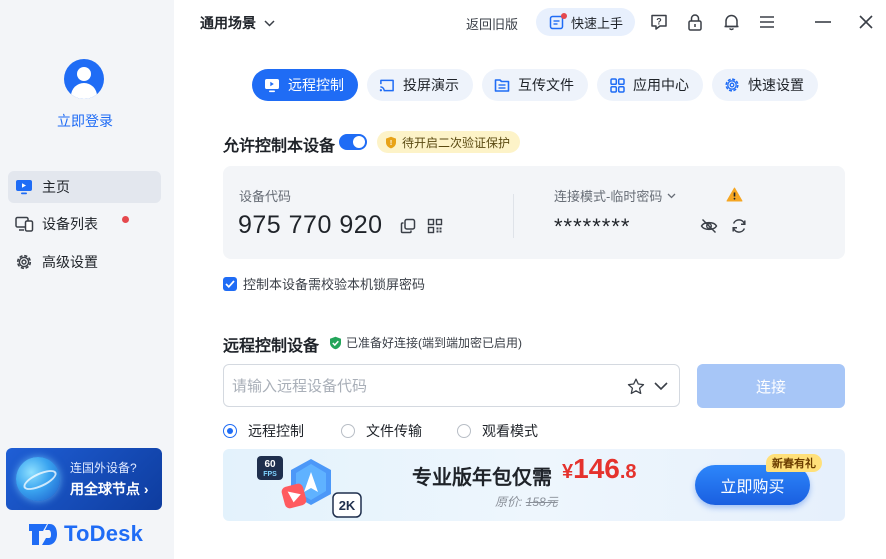  Describe the element at coordinates (228, 23) in the screenshot. I see `scene-label: 通用场景` at that location.